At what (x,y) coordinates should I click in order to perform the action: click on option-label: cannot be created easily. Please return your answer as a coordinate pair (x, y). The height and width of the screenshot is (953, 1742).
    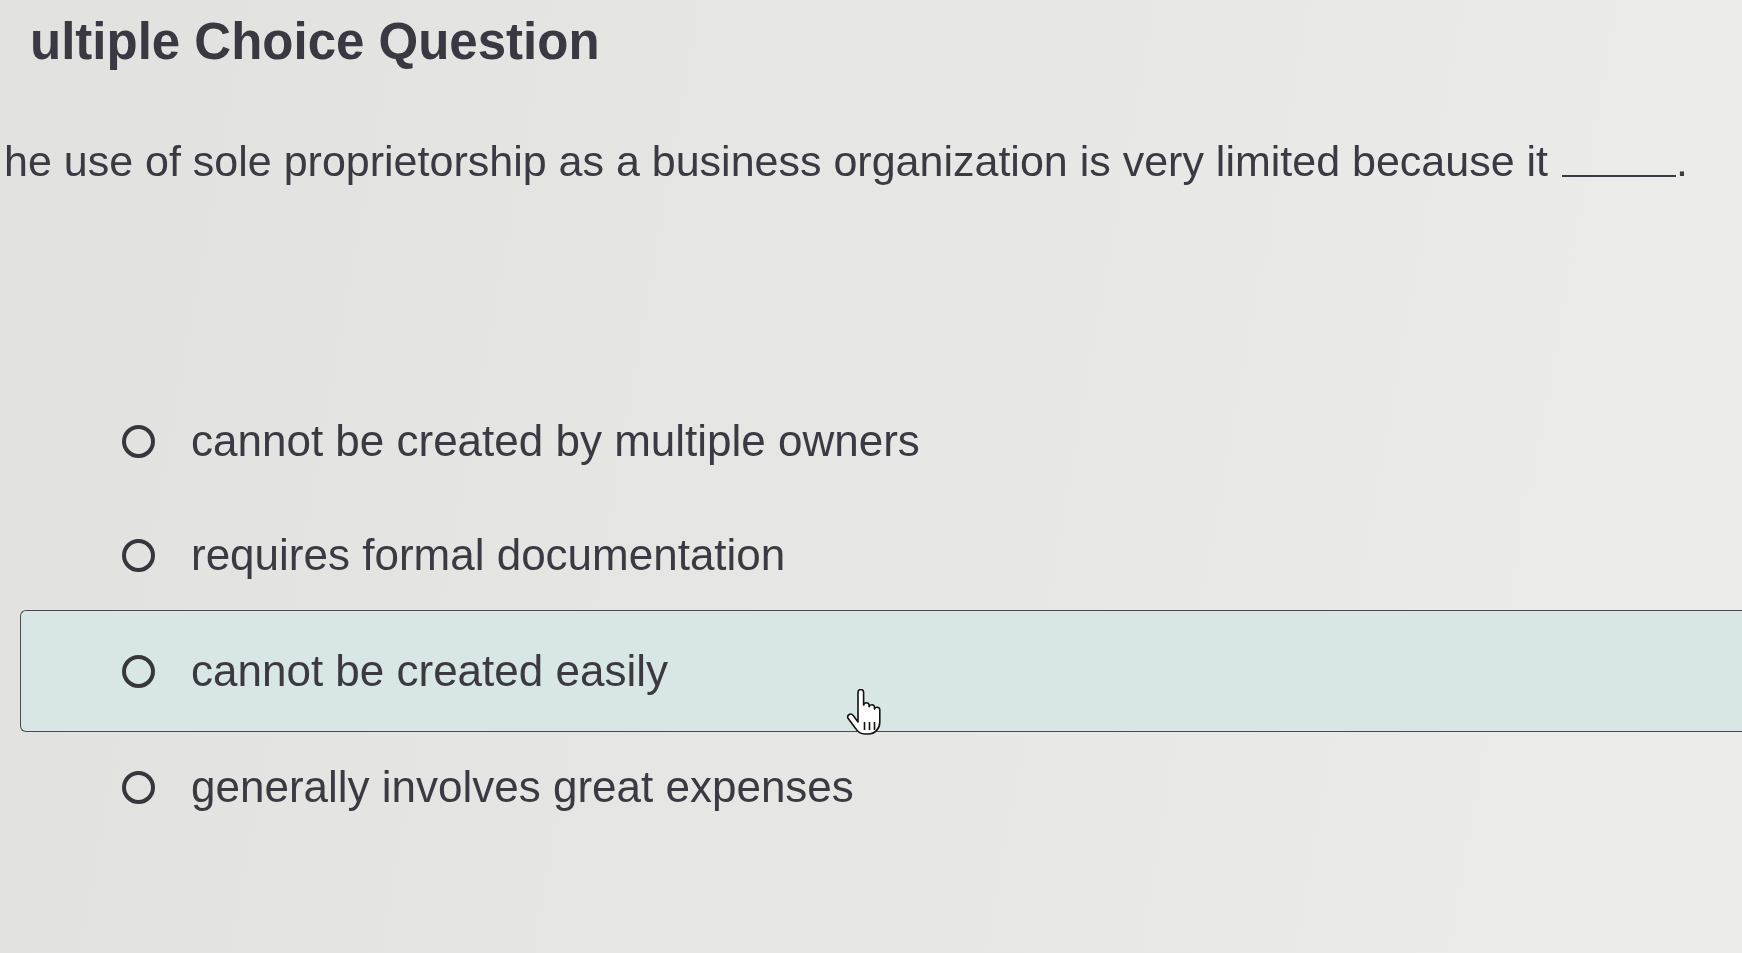
    Looking at the image, I should click on (429, 671).